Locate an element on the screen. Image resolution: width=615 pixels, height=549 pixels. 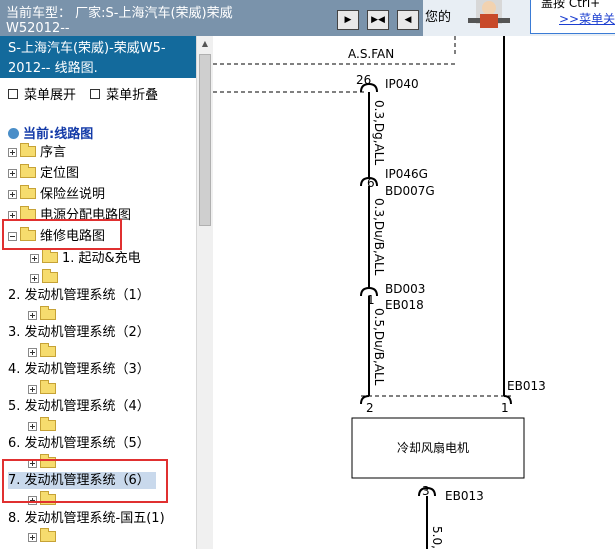
vehicle-line-1: 当前车型： 厂家:S-上海汽车(荣威)荣威 is located at coordinates (119, 13).